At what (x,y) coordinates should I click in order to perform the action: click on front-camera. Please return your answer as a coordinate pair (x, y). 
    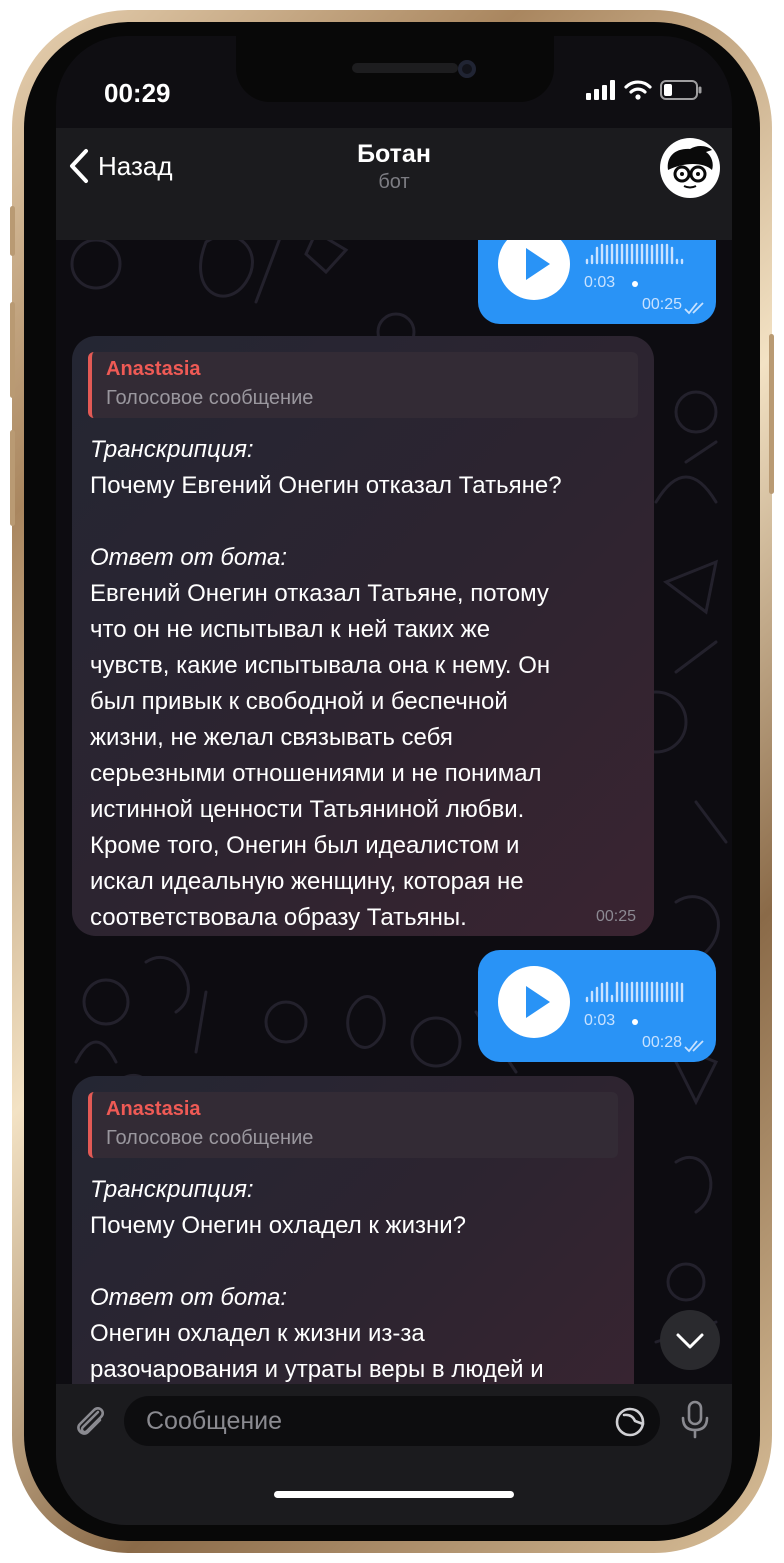
    Looking at the image, I should click on (467, 69).